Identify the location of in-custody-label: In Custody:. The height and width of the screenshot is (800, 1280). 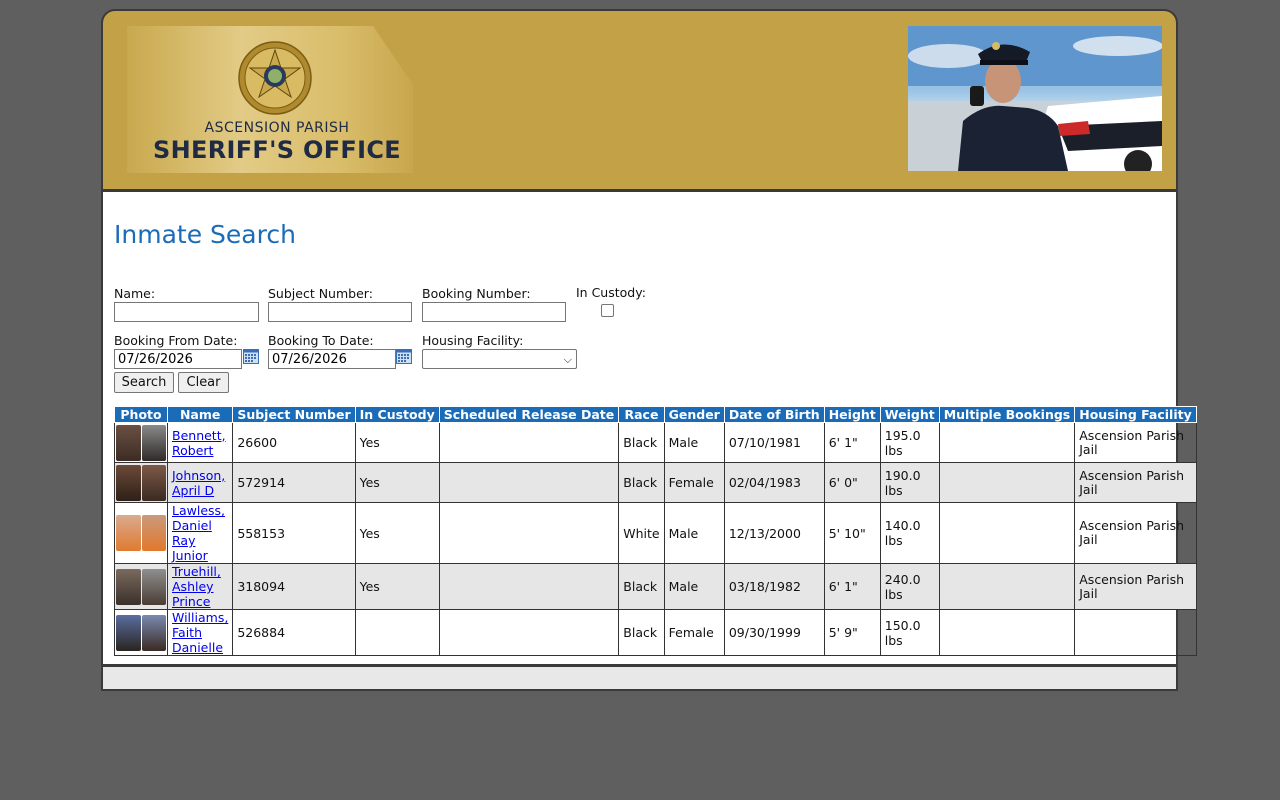
(611, 292).